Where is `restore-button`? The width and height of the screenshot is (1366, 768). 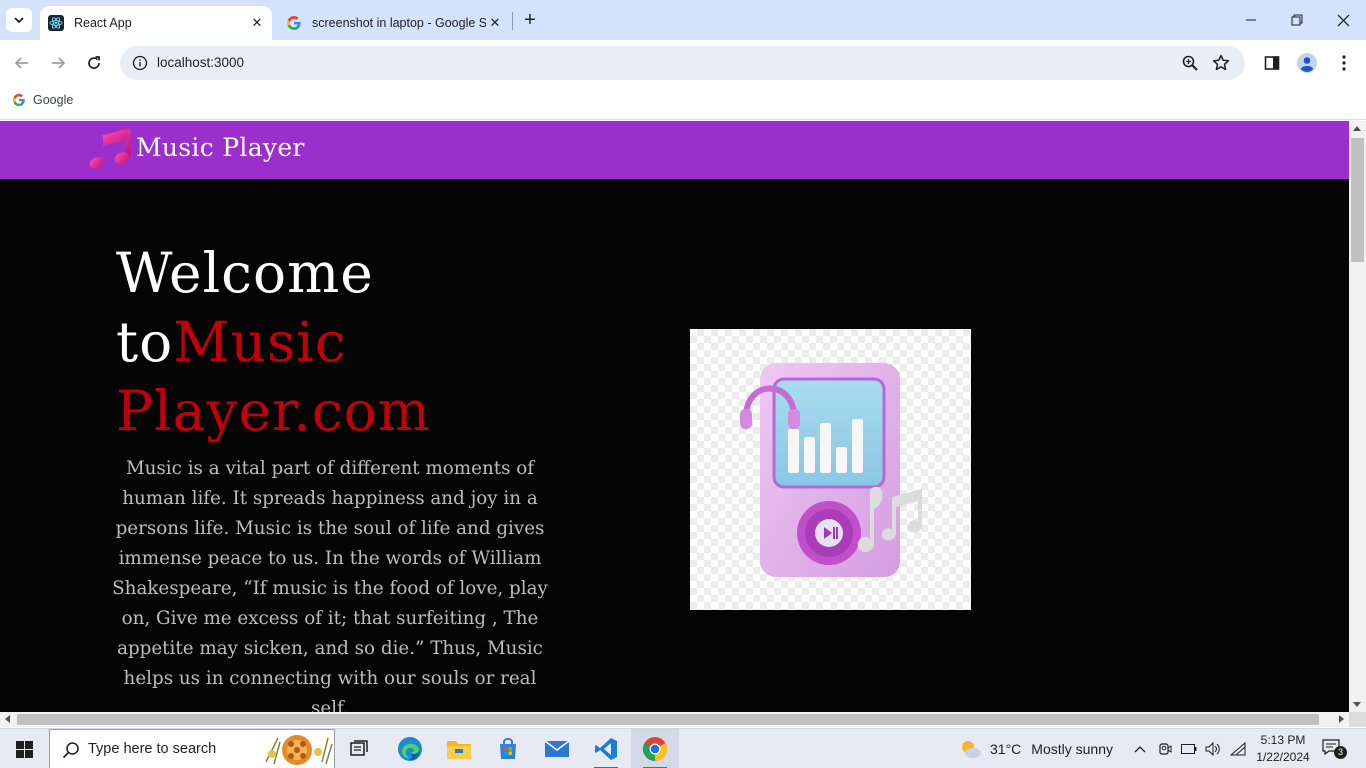
restore-button is located at coordinates (1297, 20).